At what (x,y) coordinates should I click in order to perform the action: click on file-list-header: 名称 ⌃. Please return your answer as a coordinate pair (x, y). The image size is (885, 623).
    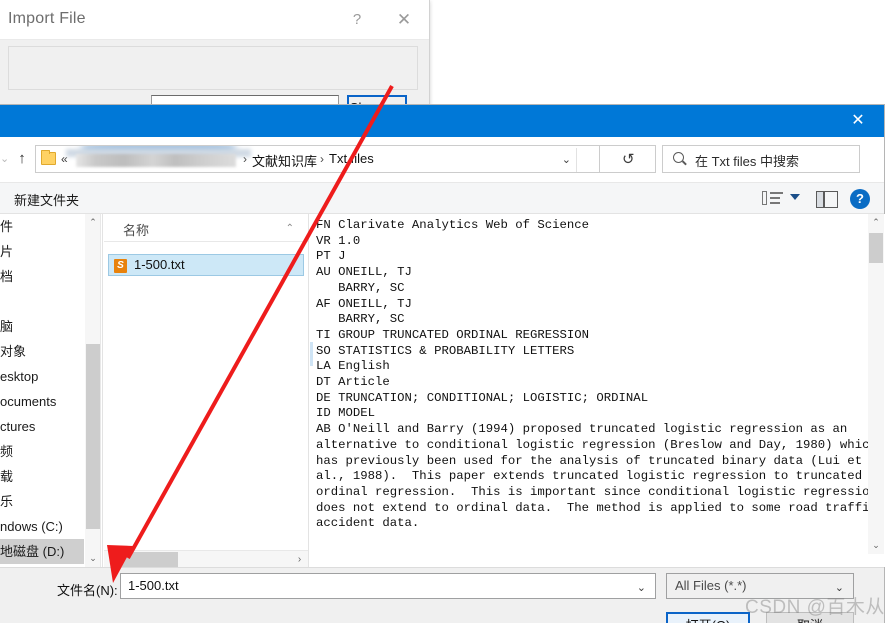
    Looking at the image, I should click on (206, 228).